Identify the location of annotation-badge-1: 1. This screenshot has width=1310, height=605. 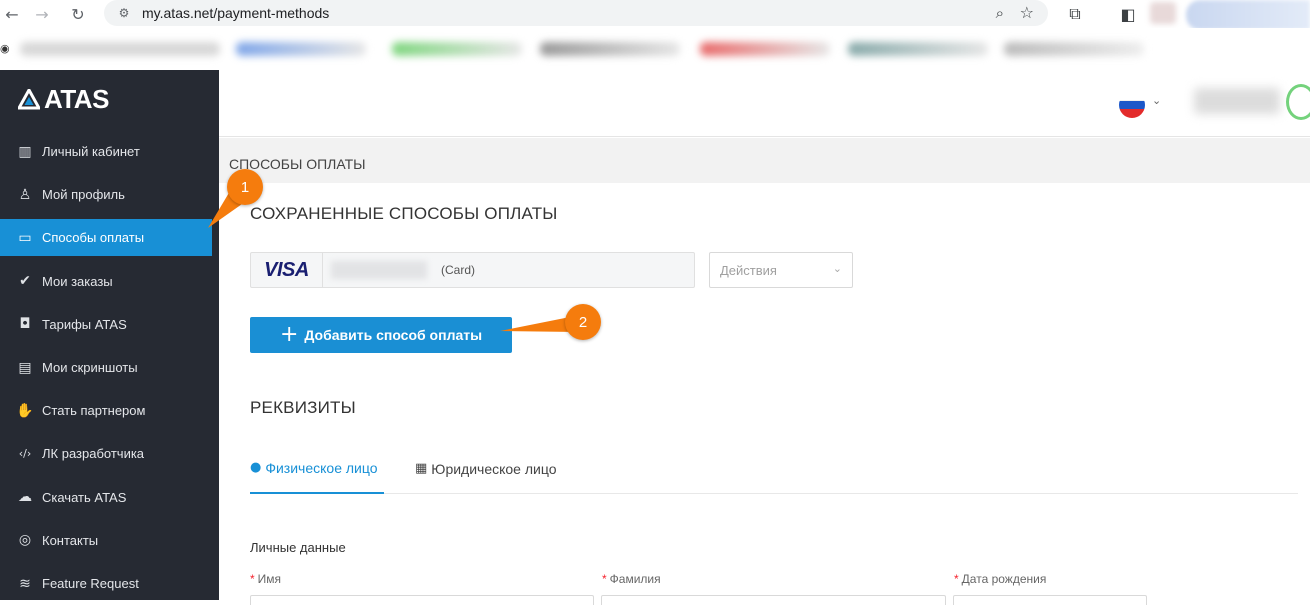
(245, 187).